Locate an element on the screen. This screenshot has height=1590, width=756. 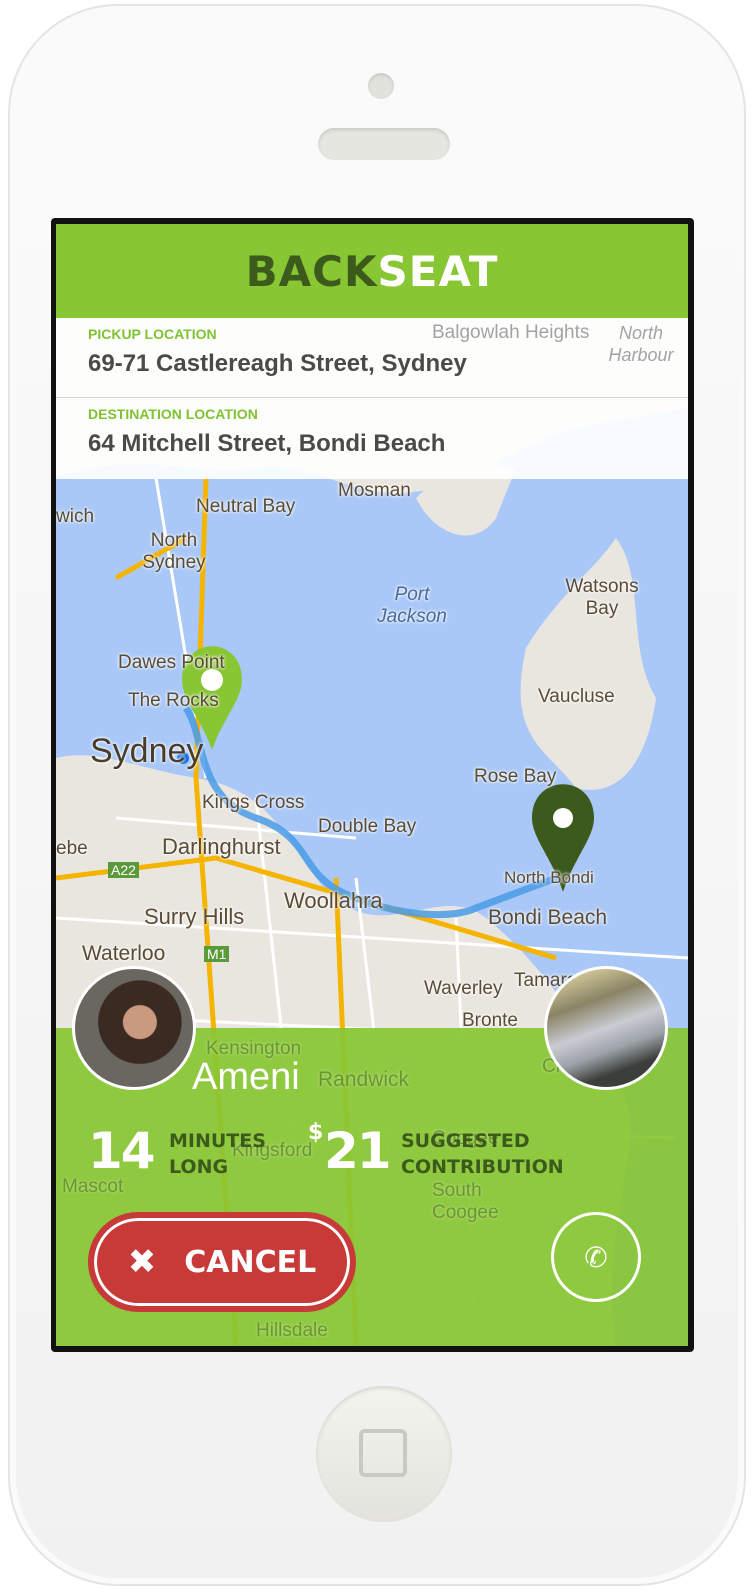
map-label: Kings Cross is located at coordinates (253, 802).